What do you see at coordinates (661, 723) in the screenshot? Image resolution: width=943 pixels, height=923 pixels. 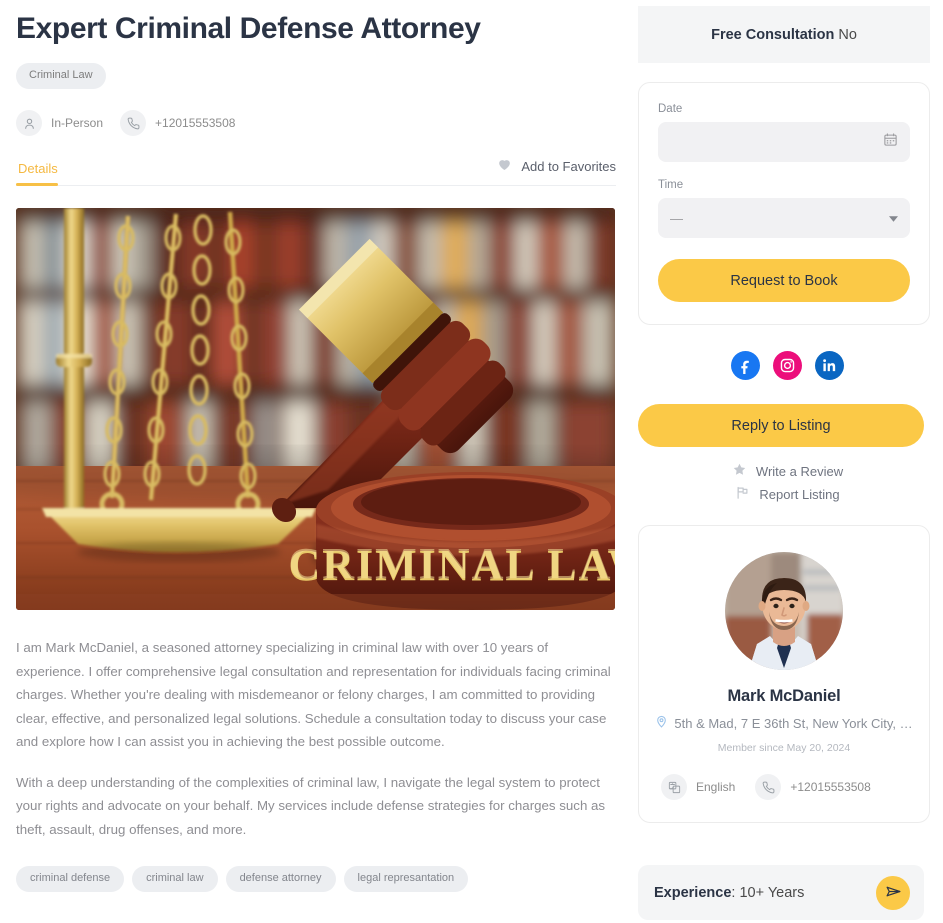 I see `location-pin-icon` at bounding box center [661, 723].